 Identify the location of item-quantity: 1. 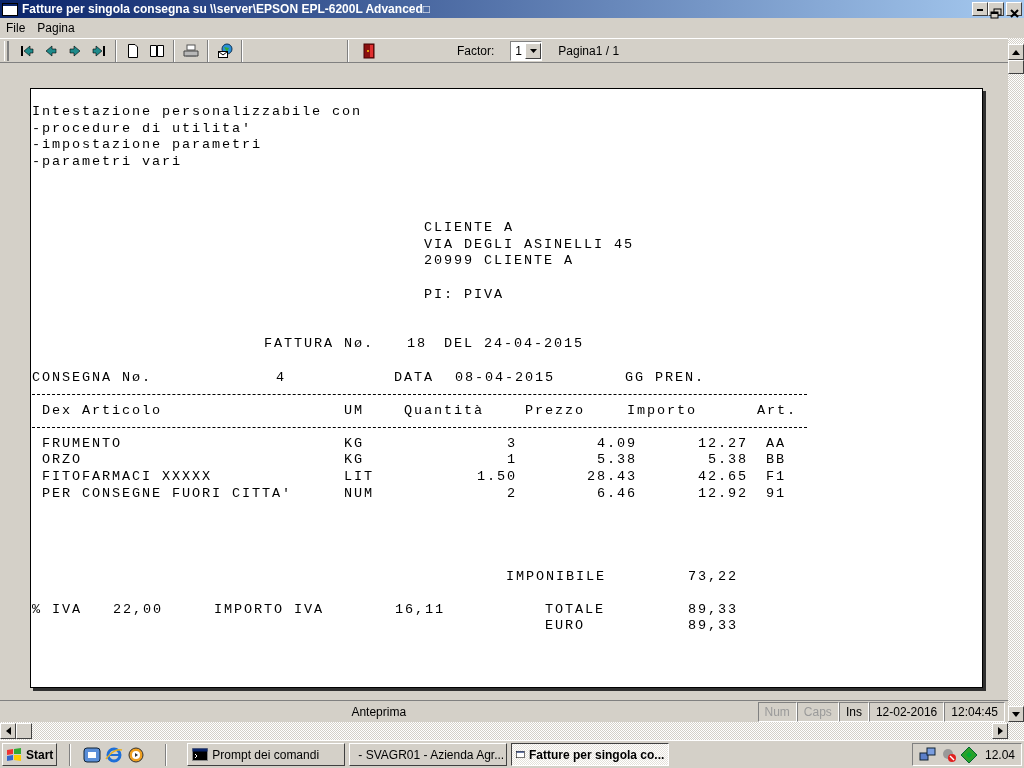
(511, 460).